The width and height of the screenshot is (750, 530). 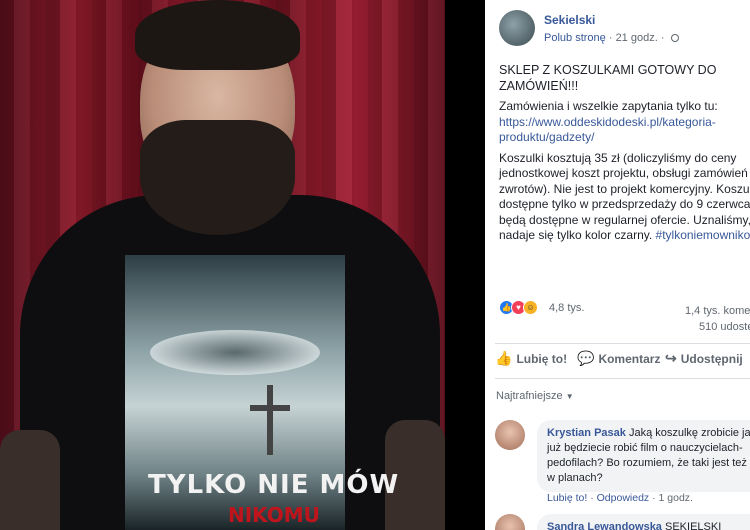 What do you see at coordinates (575, 38) in the screenshot?
I see `like-page-link: Polub stronę` at bounding box center [575, 38].